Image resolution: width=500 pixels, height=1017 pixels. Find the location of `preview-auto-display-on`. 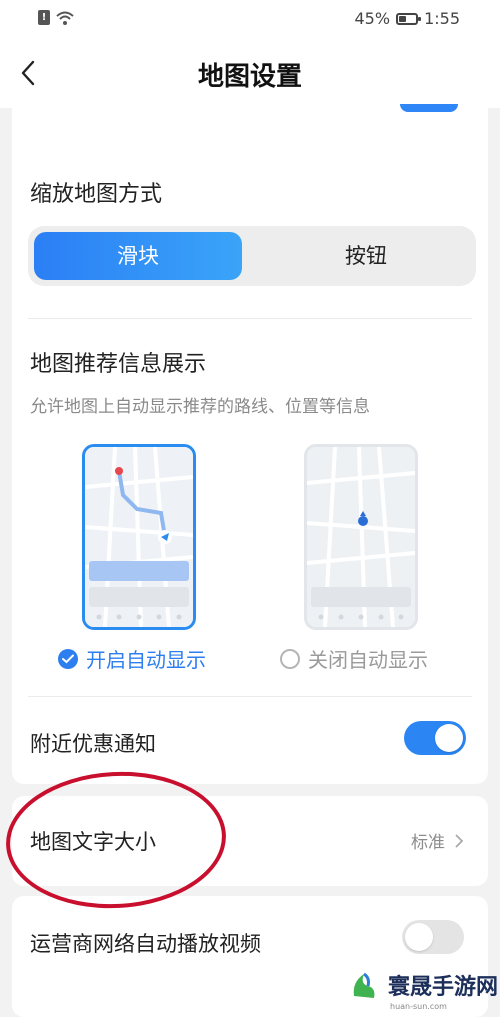

preview-auto-display-on is located at coordinates (139, 537).